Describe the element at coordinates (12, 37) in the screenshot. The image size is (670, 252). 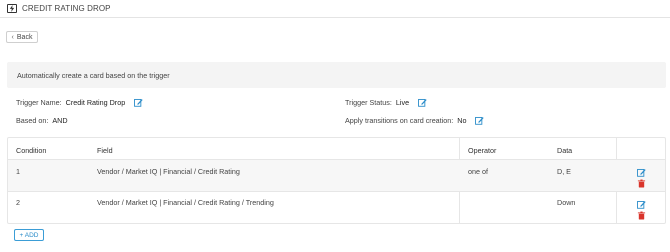
I see `chevron-left-icon: ‹` at that location.